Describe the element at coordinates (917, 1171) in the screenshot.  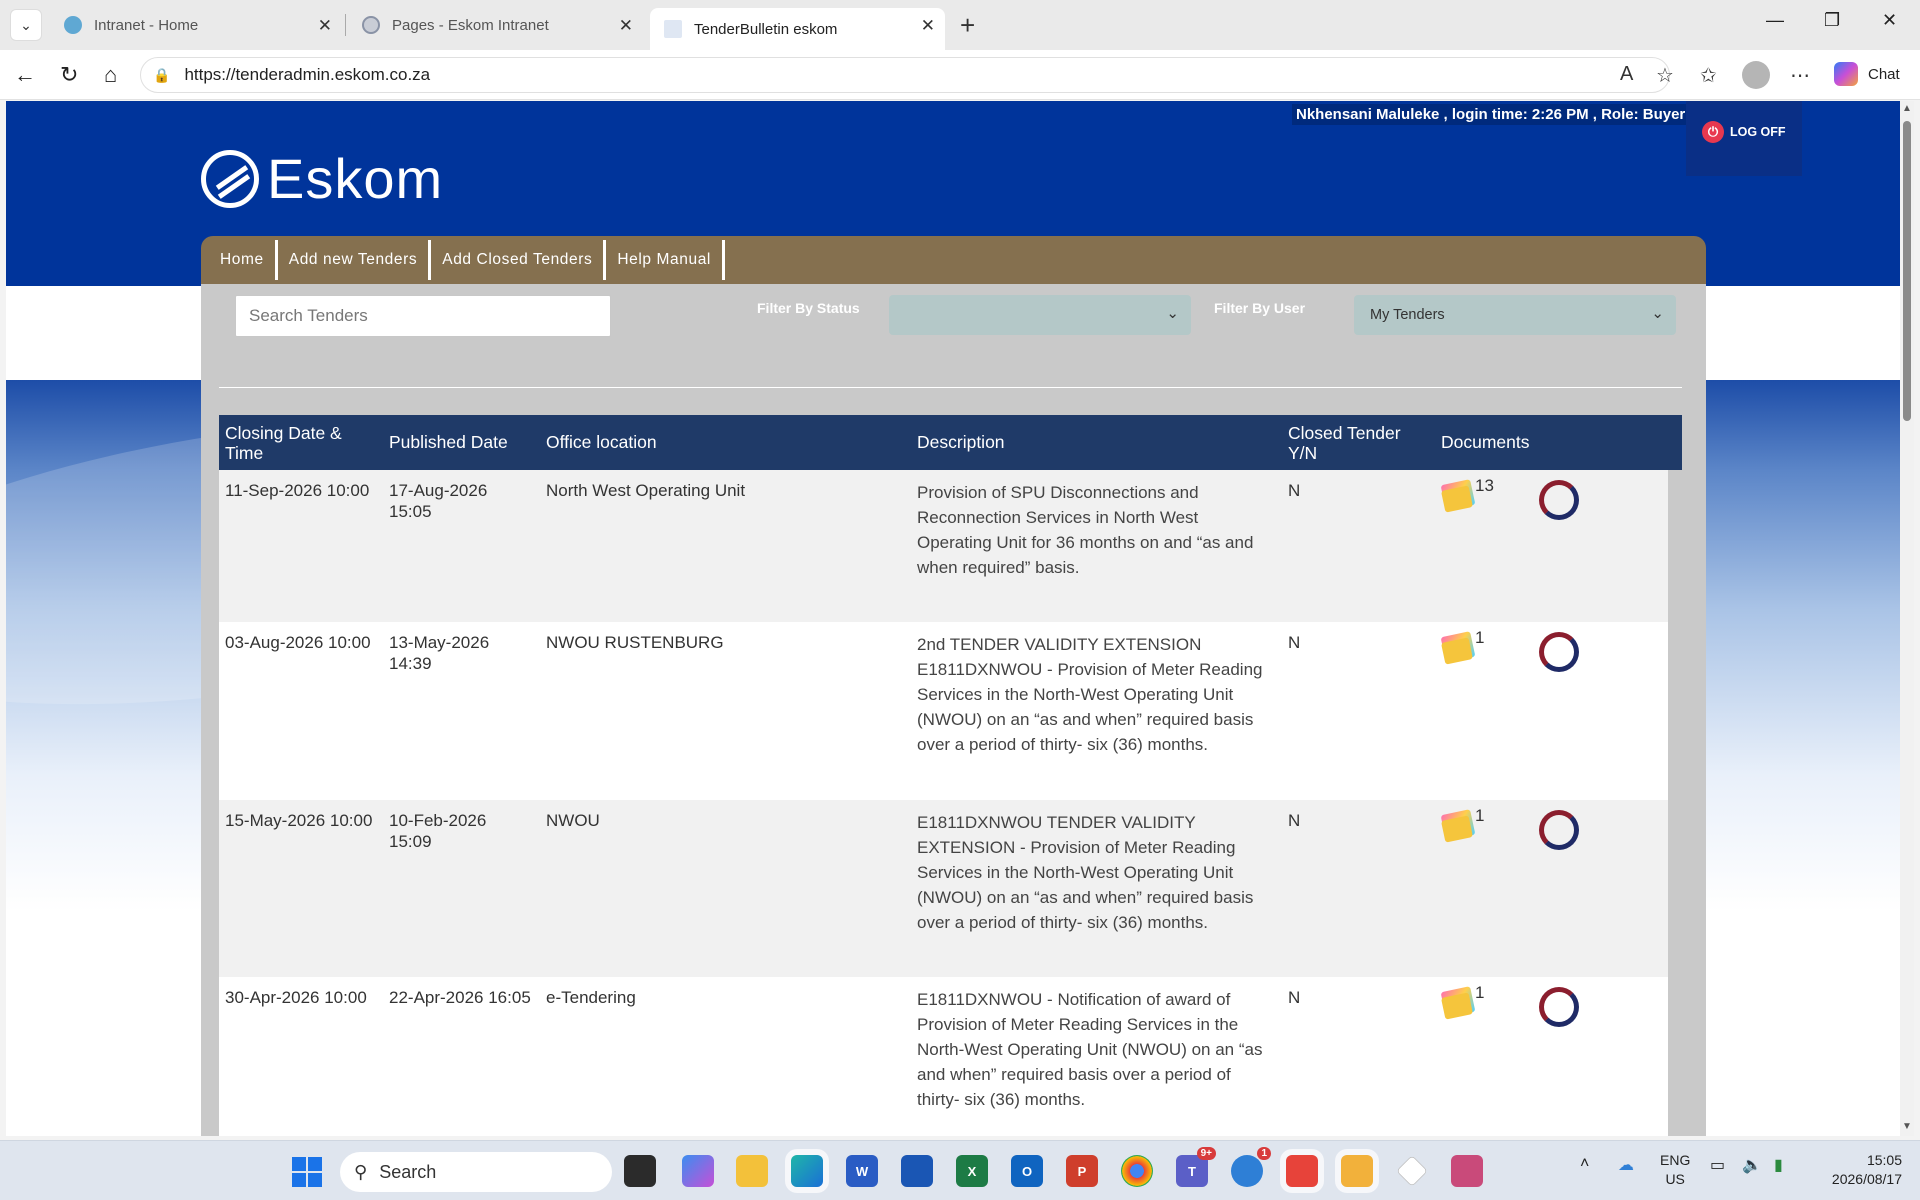
I see `store-icon` at that location.